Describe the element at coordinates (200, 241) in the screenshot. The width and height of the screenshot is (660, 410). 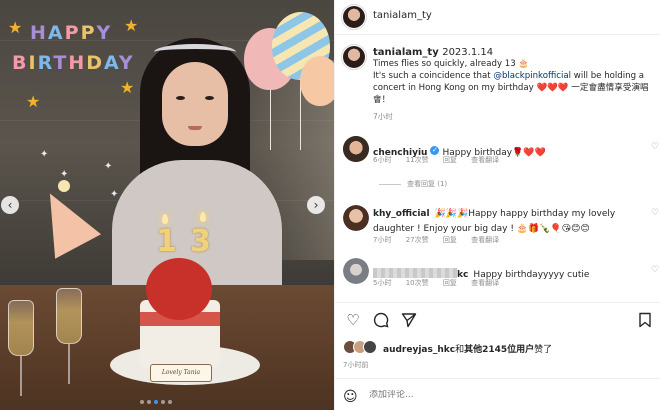
I see `candle-digit-3: 3` at that location.